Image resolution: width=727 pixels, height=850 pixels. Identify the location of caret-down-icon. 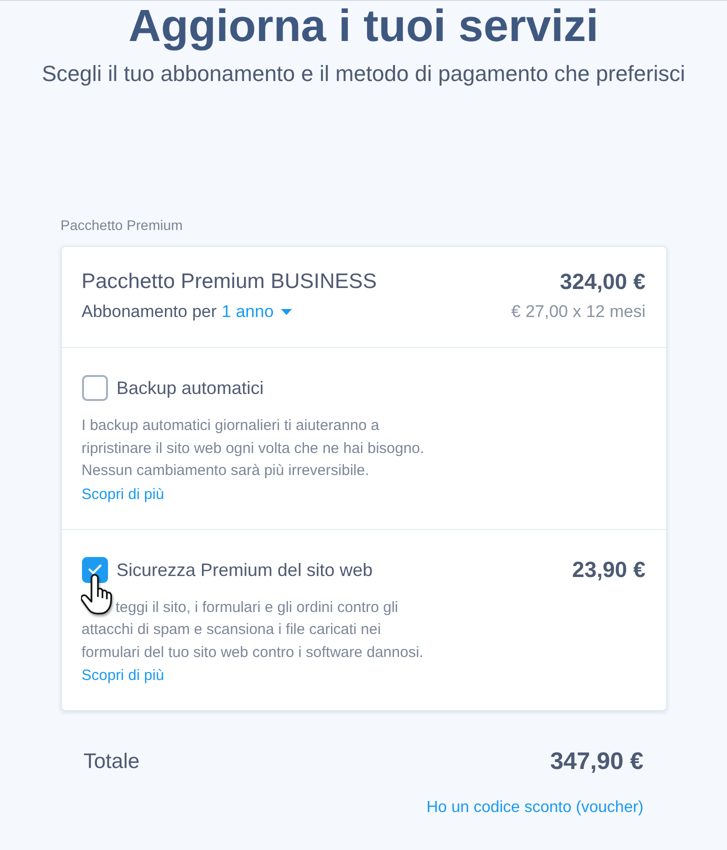
(286, 312).